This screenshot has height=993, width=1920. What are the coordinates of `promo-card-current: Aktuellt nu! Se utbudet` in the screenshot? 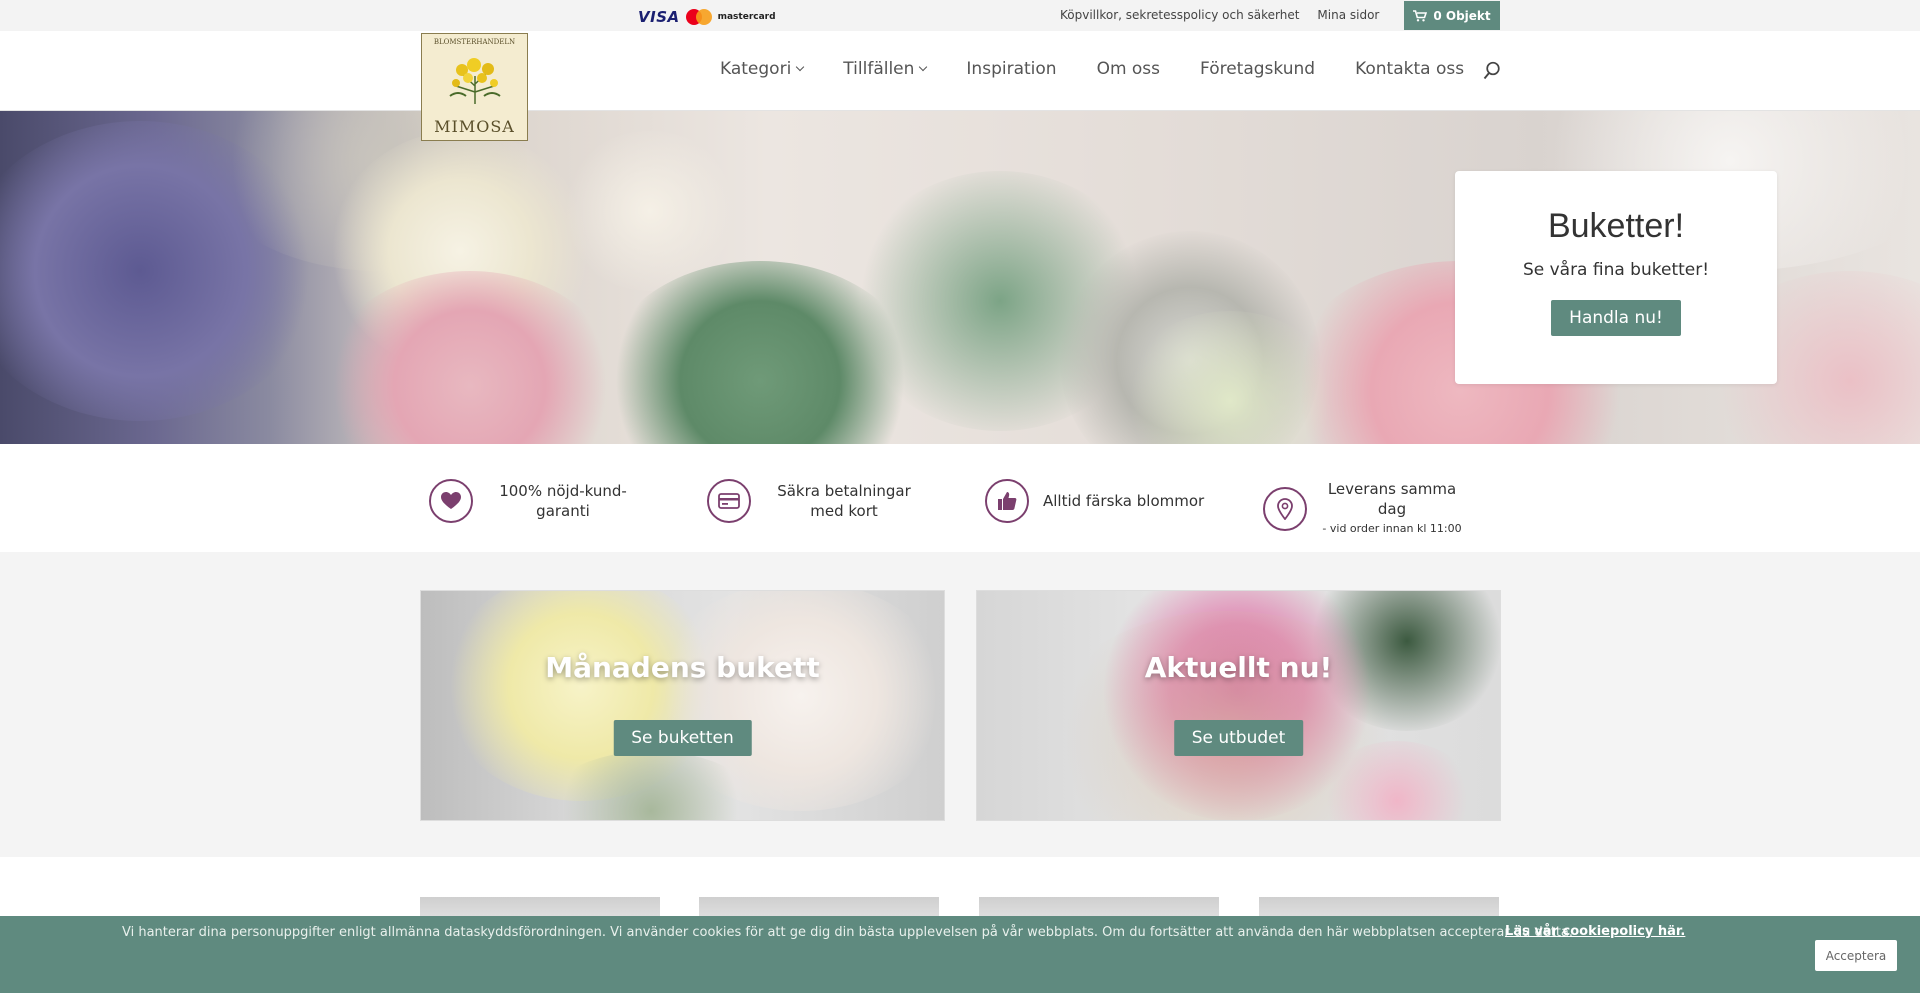 It's located at (1238, 705).